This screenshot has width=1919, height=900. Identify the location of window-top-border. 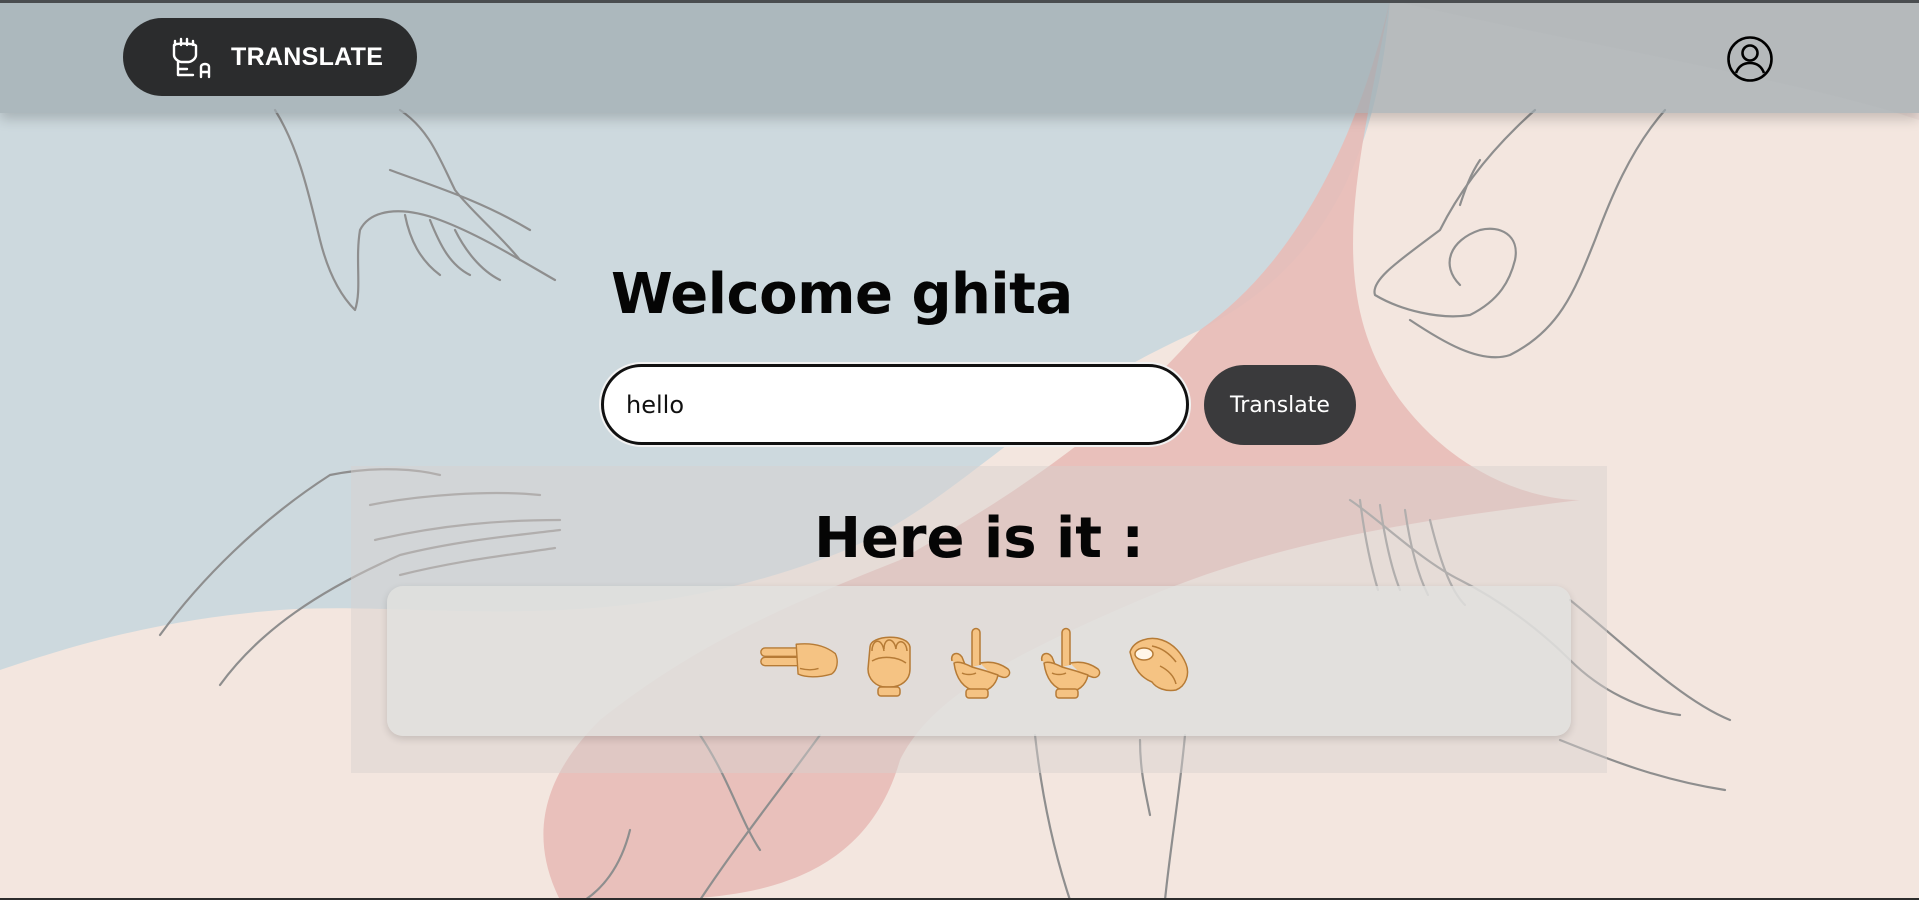
(959, 1).